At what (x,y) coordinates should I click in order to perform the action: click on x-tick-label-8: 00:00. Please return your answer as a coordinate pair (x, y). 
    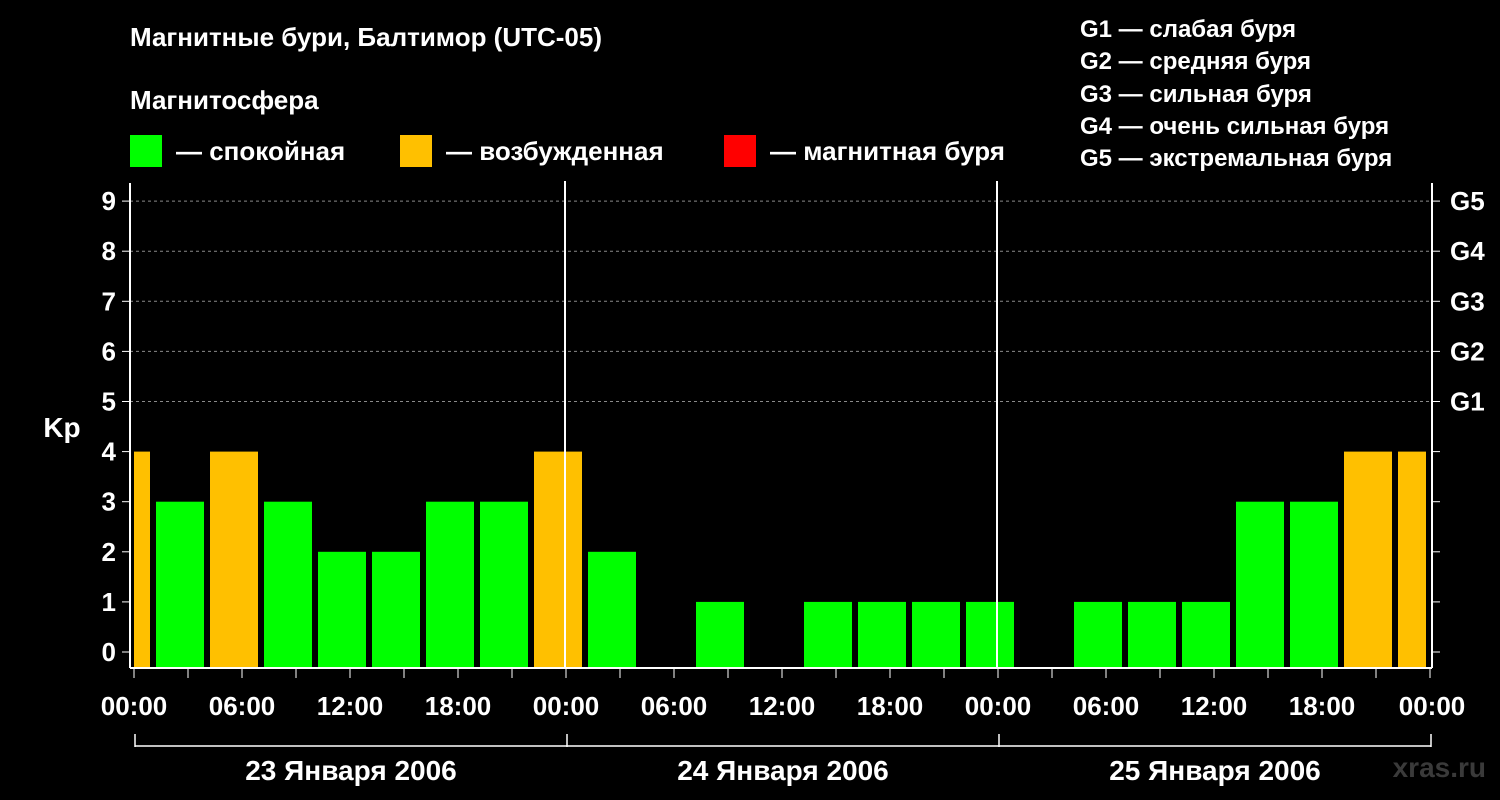
    Looking at the image, I should click on (998, 706).